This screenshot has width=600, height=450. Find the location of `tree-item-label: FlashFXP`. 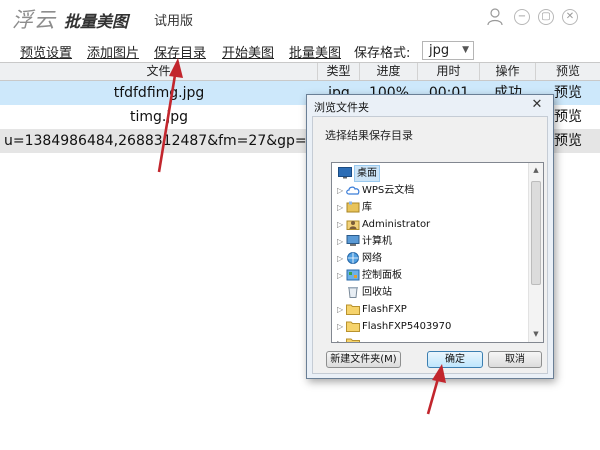

tree-item-label: FlashFXP is located at coordinates (384, 309).